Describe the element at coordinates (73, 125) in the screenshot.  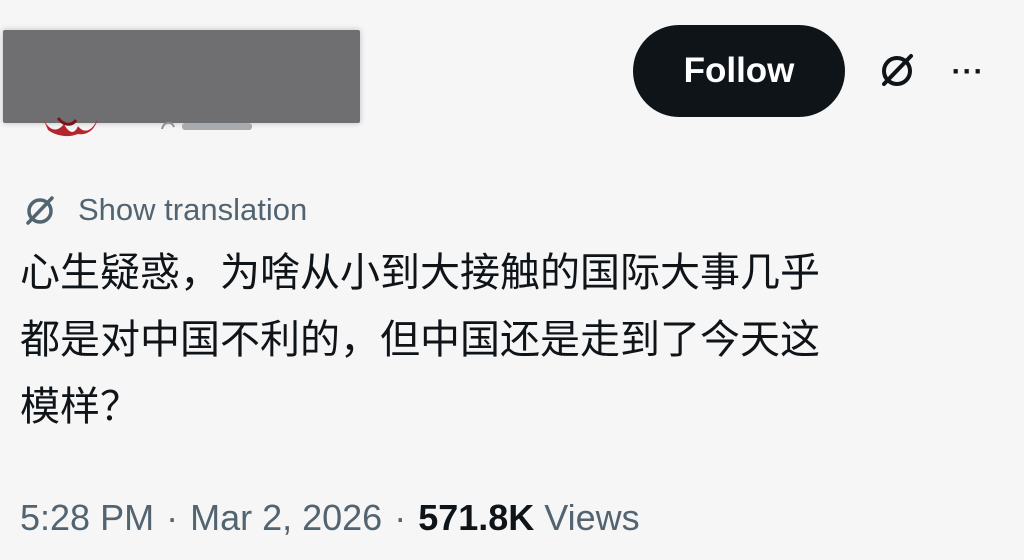
I see `avatar` at that location.